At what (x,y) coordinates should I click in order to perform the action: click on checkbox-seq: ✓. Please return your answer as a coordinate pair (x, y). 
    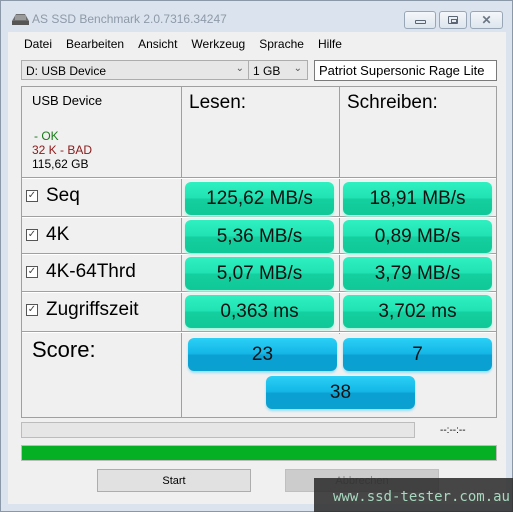
    Looking at the image, I should click on (32, 196).